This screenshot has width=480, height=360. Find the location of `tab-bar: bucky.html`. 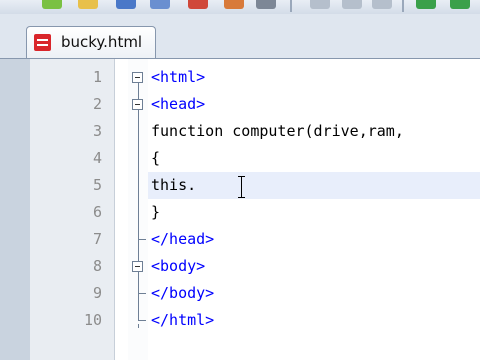

tab-bar: bucky.html is located at coordinates (240, 36).